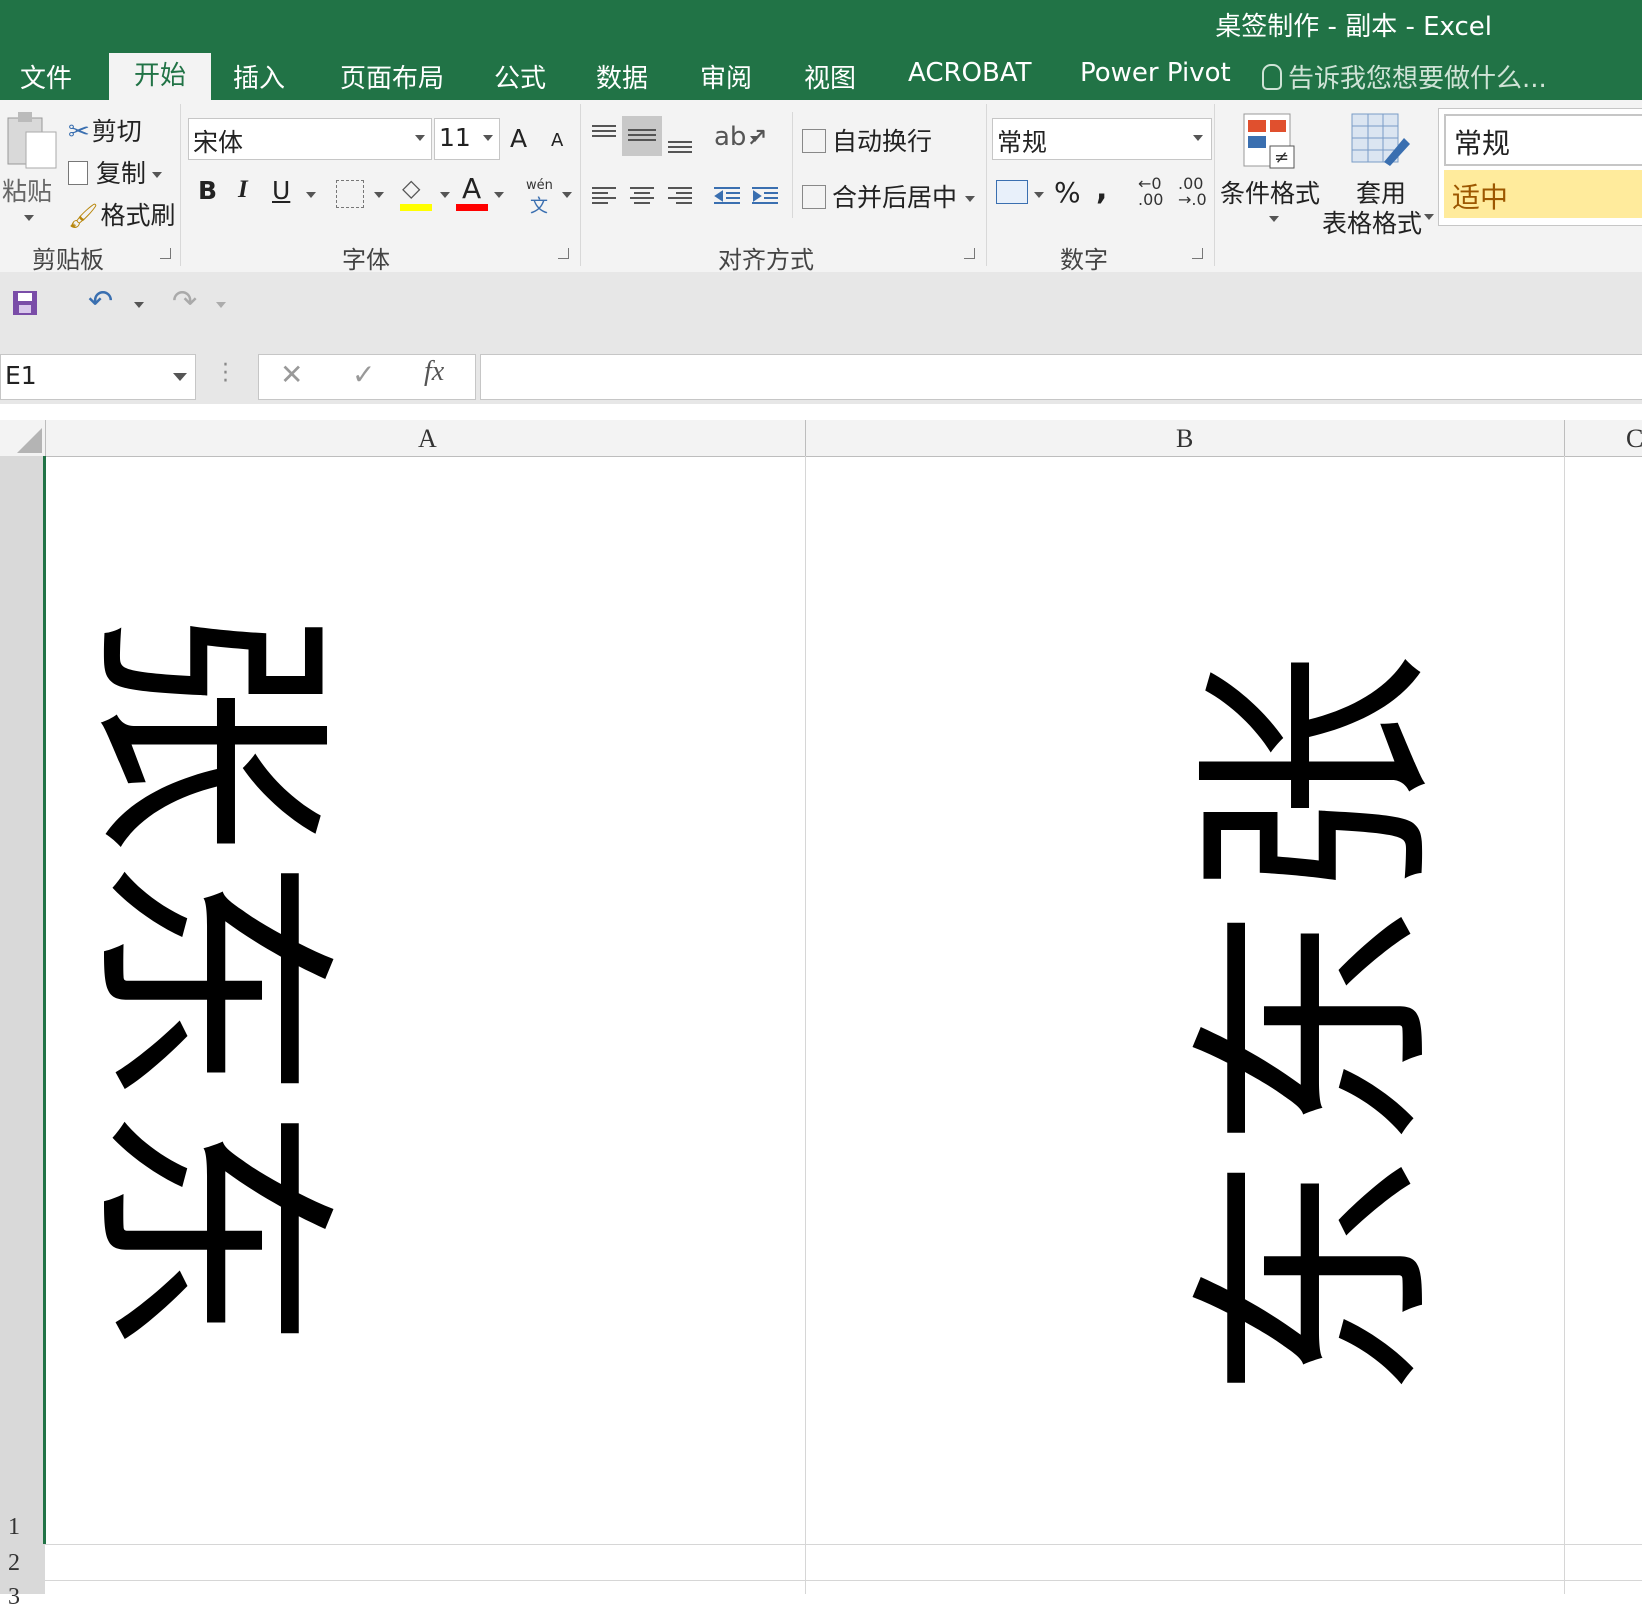 The image size is (1642, 1611). Describe the element at coordinates (1543, 140) in the screenshot. I see `style-normal: 常规` at that location.